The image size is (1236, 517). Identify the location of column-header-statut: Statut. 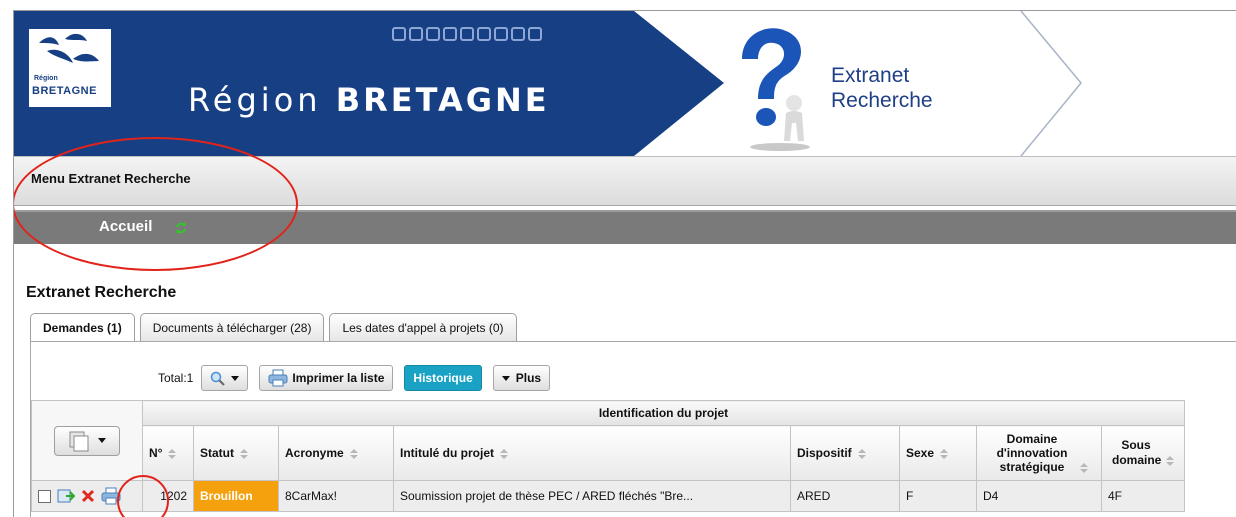
(236, 453).